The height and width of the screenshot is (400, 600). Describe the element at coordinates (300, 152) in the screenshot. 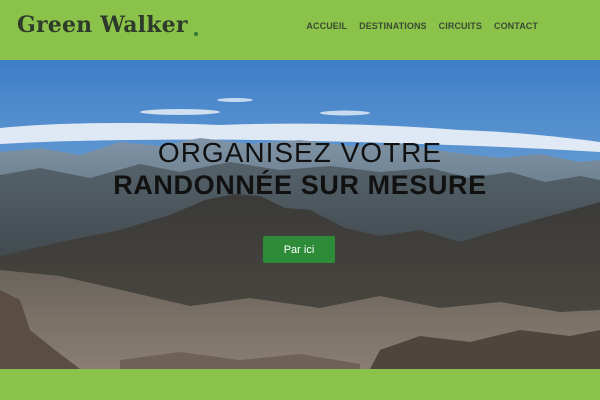

I see `hero-title-line1: ORGANISEZ VOTRE` at that location.